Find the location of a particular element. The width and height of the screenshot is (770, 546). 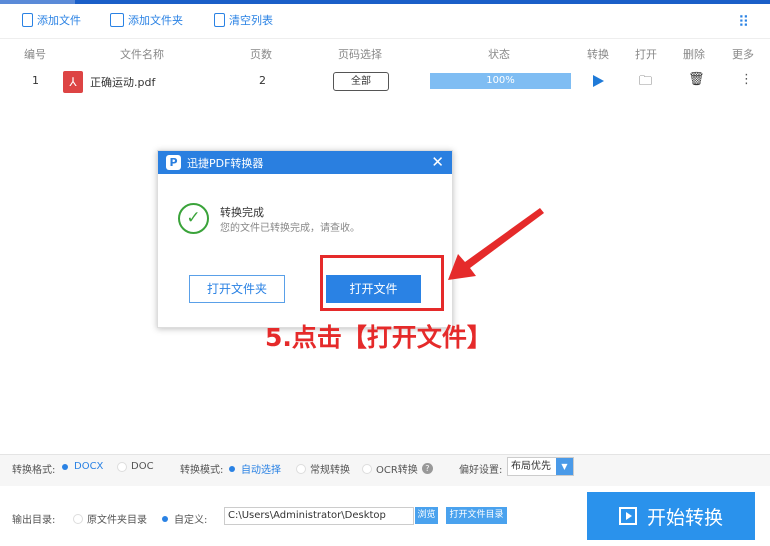

check-icon: ✓ is located at coordinates (193, 218).